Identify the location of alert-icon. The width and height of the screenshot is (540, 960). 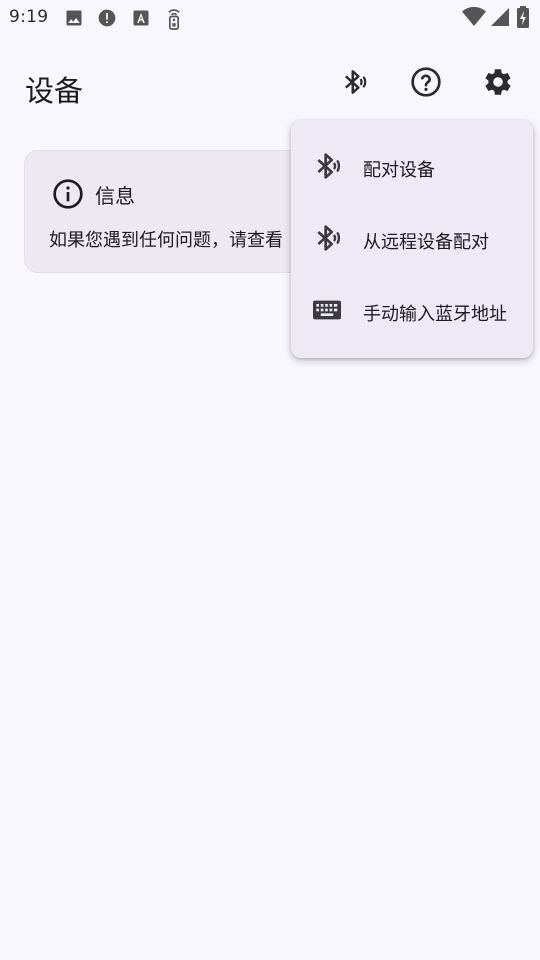
(107, 18).